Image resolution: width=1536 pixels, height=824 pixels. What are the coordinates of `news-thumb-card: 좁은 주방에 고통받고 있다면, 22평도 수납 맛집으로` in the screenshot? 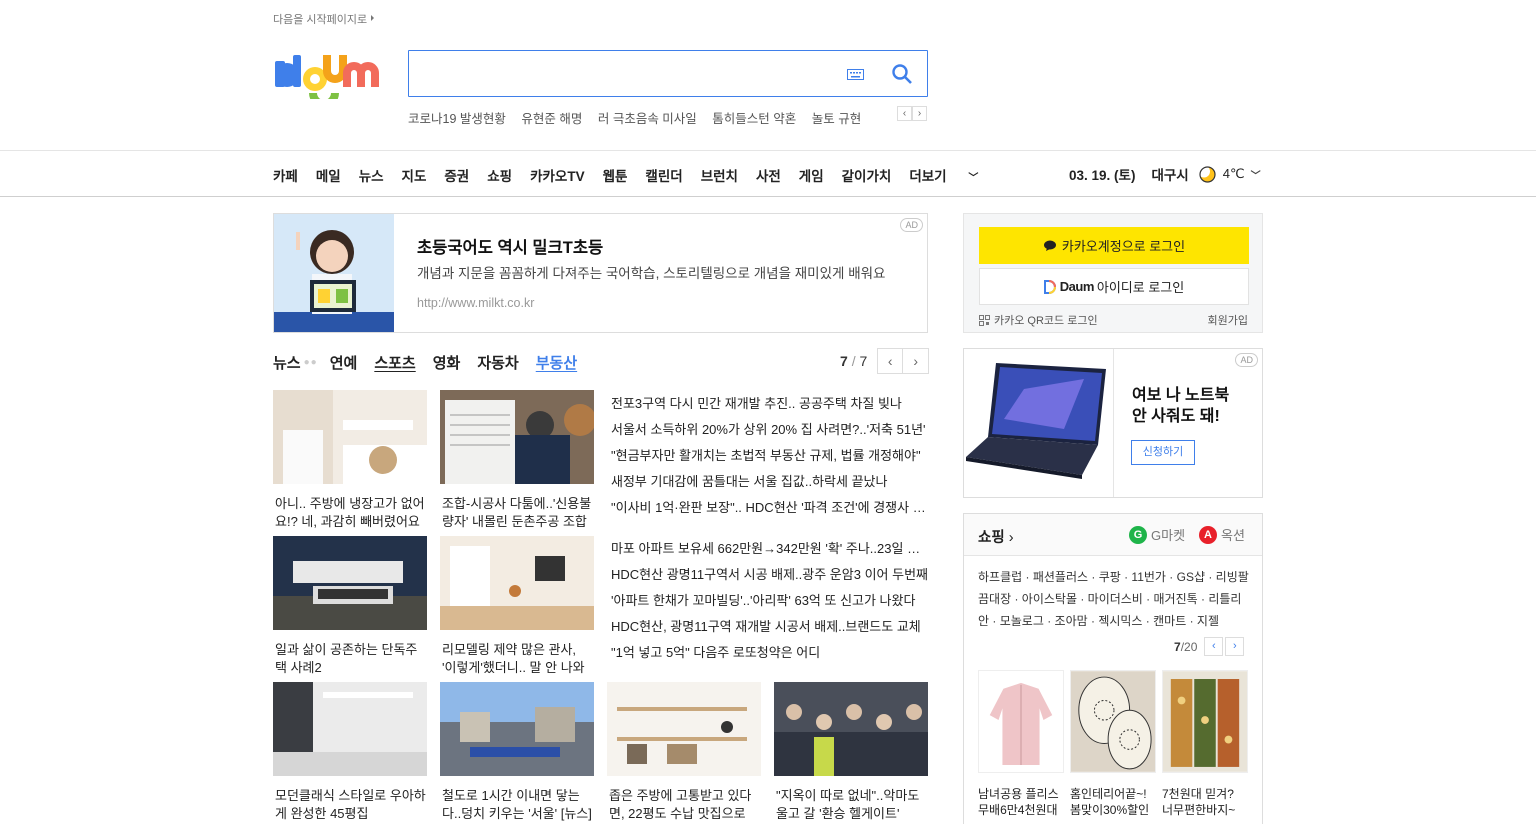 It's located at (684, 752).